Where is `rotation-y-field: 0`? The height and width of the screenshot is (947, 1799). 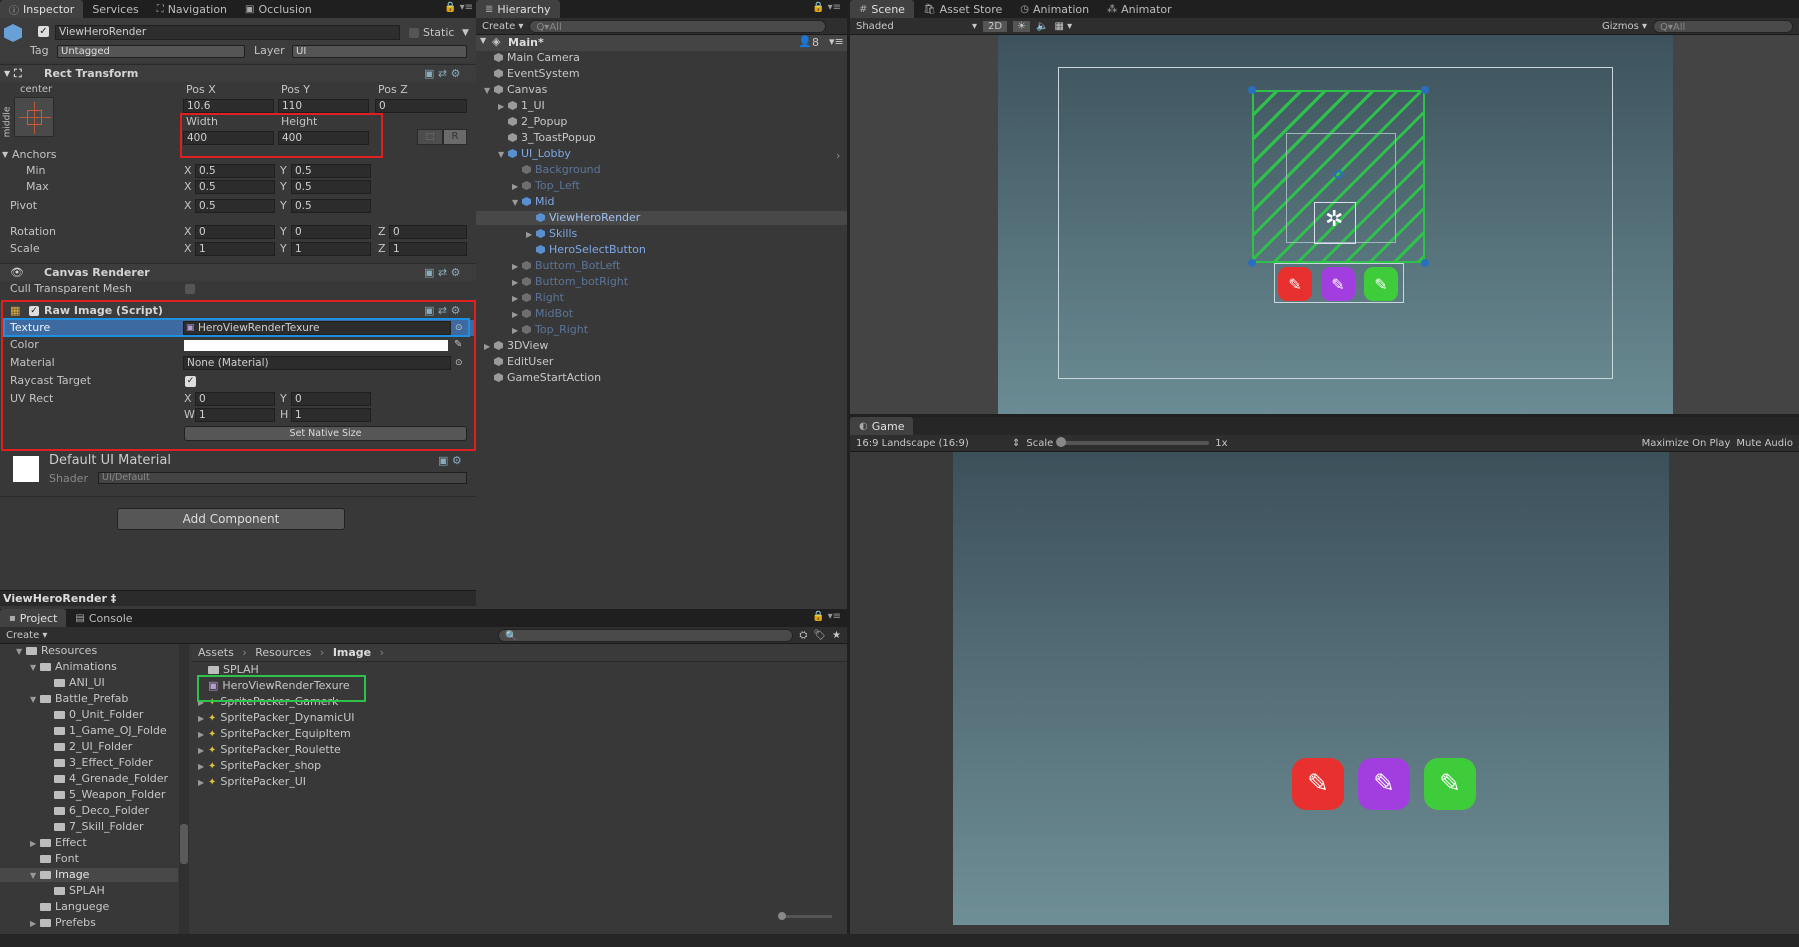 rotation-y-field: 0 is located at coordinates (331, 232).